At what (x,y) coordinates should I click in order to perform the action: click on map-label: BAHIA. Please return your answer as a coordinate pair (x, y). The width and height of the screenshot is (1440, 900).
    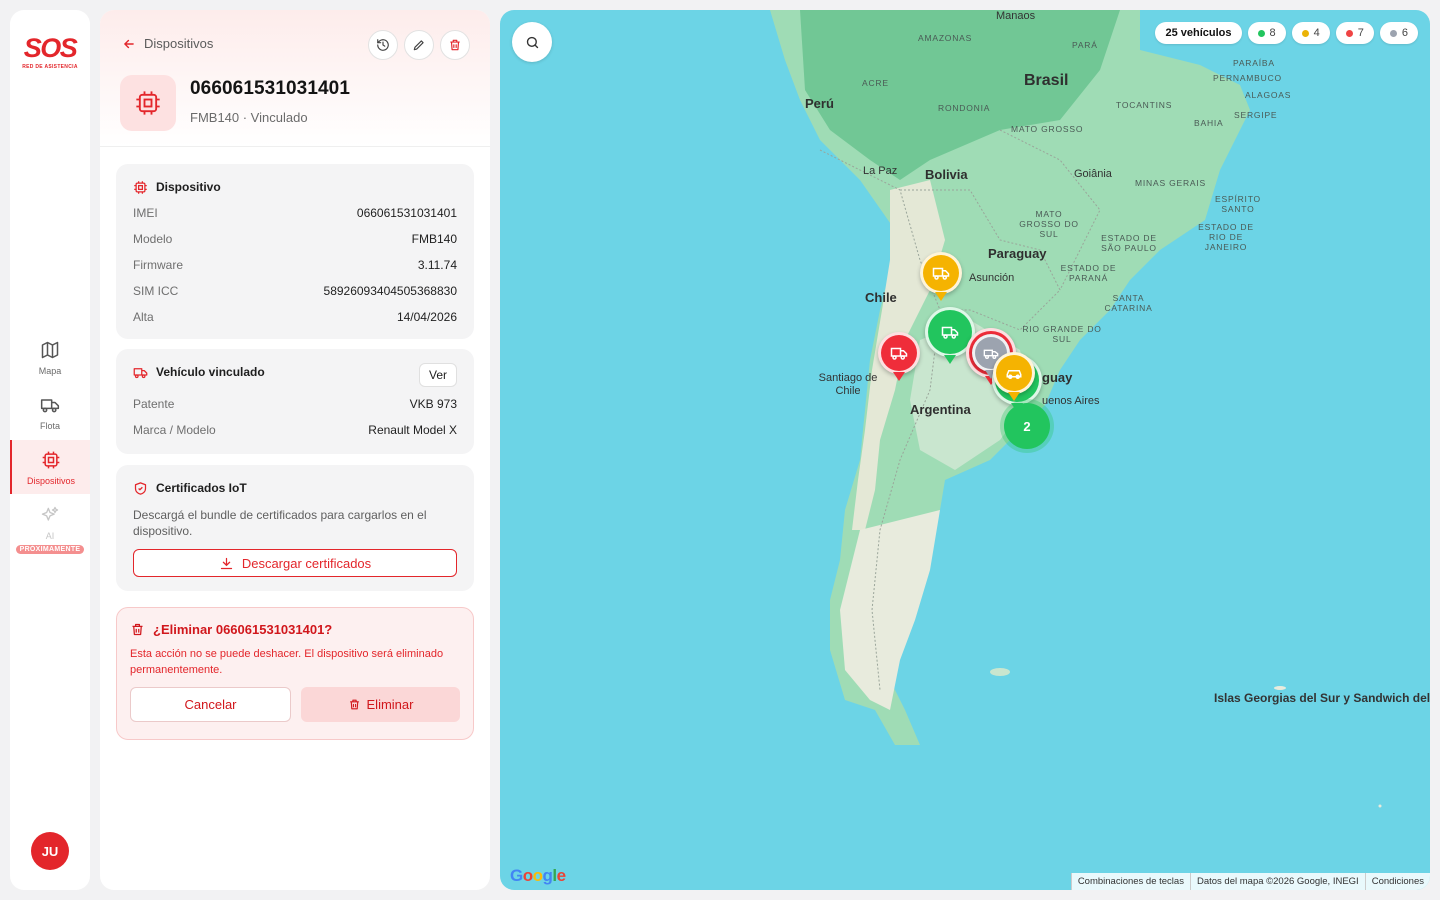
    Looking at the image, I should click on (1209, 123).